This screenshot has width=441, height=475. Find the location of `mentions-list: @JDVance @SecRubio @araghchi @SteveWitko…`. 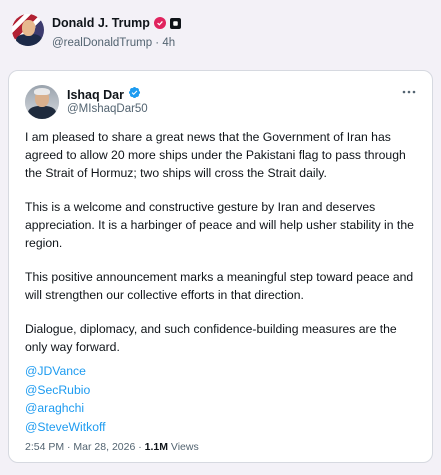

mentions-list: @JDVance @SecRubio @araghchi @SteveWitko… is located at coordinates (65, 399).